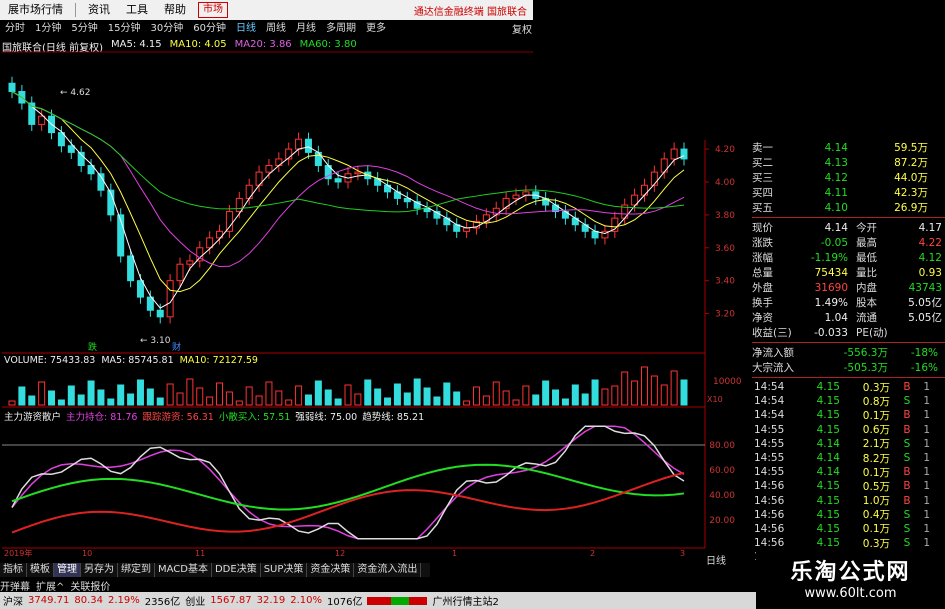 This screenshot has width=945, height=609. Describe the element at coordinates (762, 148) in the screenshot. I see `order-level: 卖一` at that location.